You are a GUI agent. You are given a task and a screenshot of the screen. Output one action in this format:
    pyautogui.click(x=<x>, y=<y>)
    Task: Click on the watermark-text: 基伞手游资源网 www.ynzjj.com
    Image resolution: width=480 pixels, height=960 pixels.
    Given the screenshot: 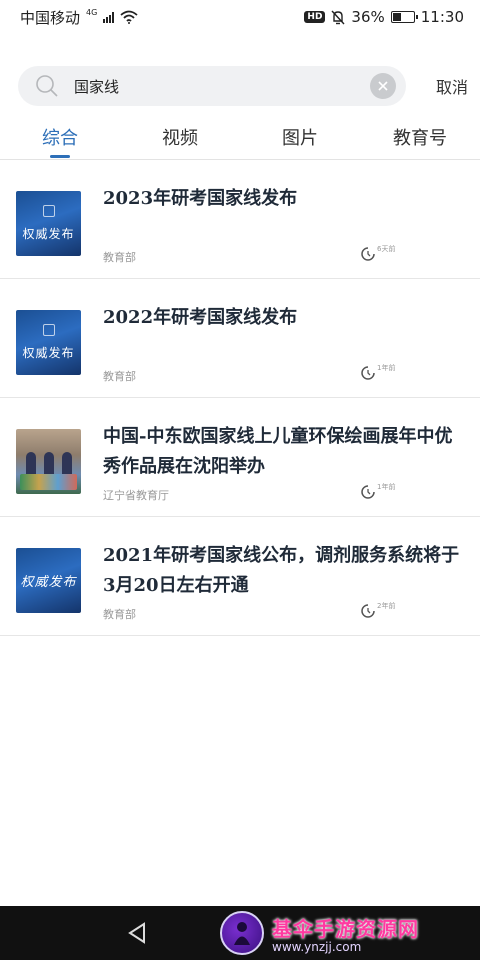 What is the action you would take?
    pyautogui.click(x=345, y=933)
    